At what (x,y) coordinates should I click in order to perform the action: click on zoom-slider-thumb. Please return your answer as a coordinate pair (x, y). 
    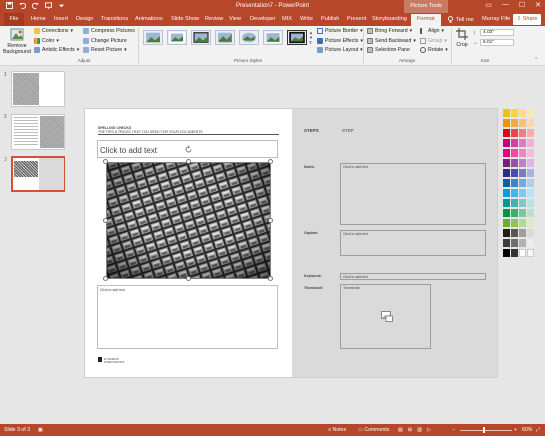
    Looking at the image, I should click on (484, 430).